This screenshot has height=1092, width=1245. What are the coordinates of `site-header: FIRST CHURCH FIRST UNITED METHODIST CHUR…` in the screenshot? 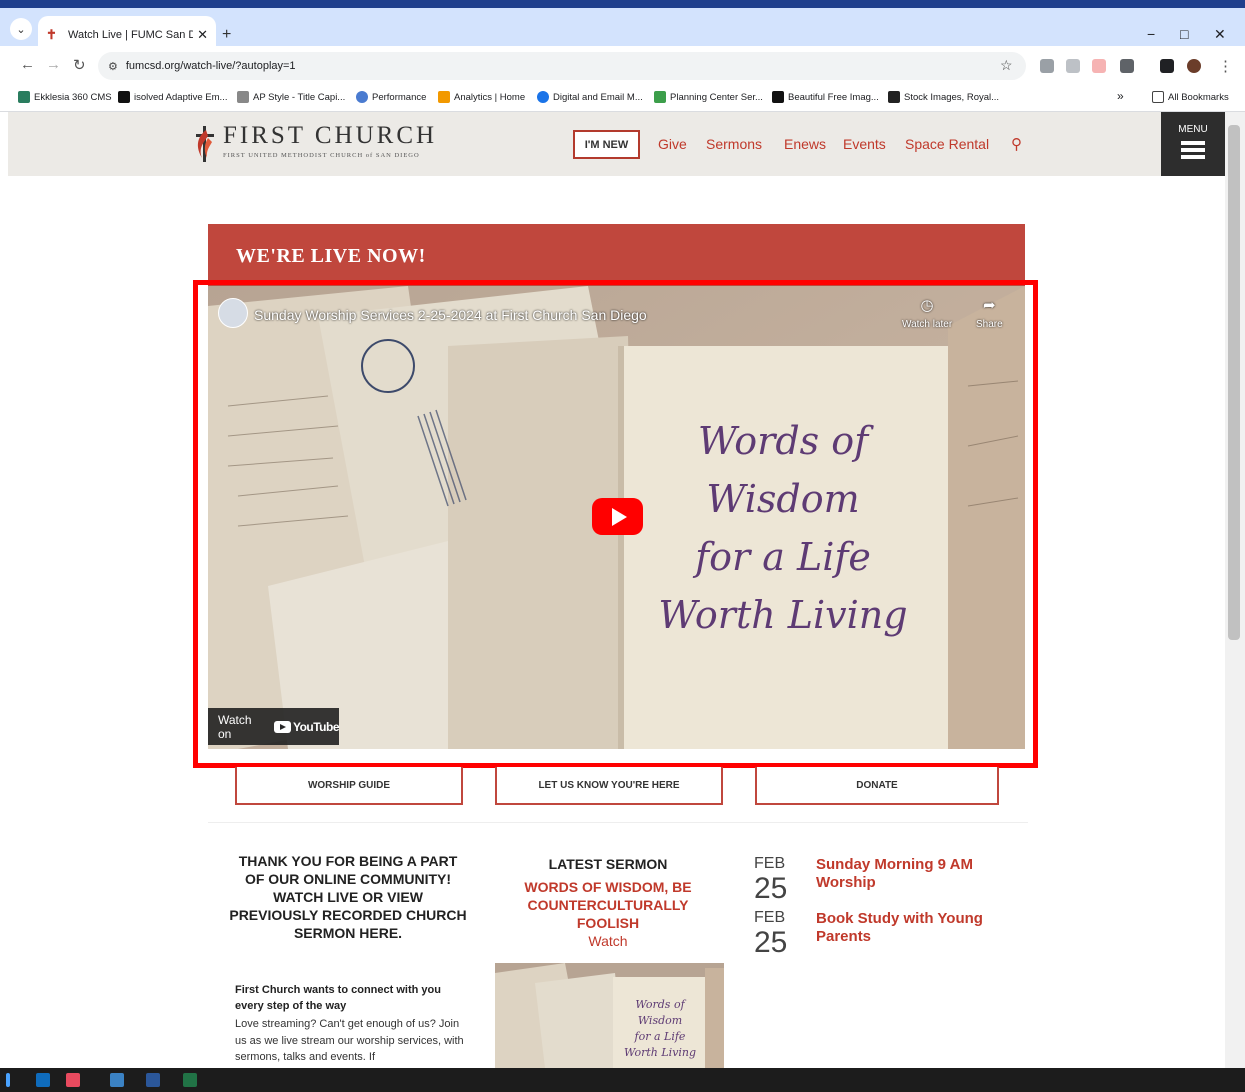 It's located at (616, 144).